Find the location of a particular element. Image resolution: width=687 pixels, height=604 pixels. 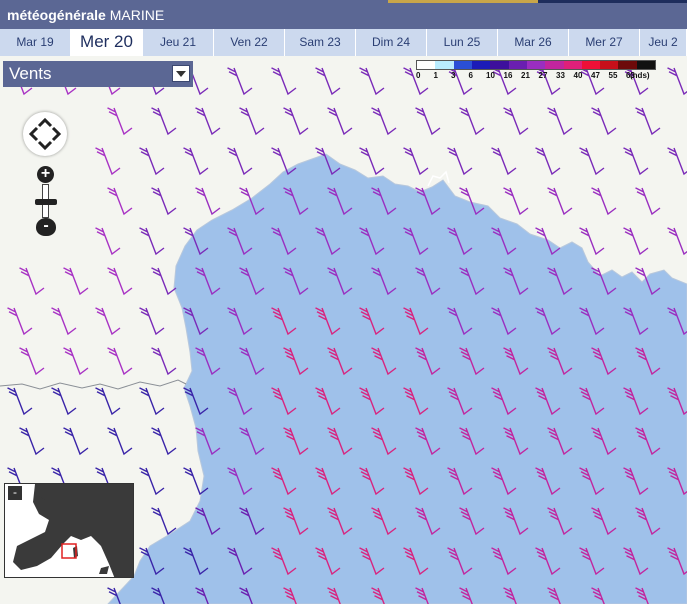

legend-color-bar is located at coordinates (536, 65).